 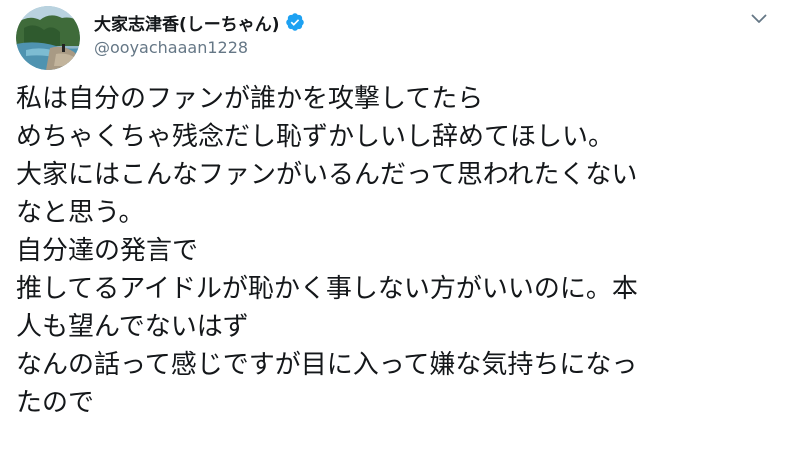 What do you see at coordinates (315, 137) in the screenshot?
I see `tweet-text-line: めちゃくちゃ残念だし恥ずかしいし辞めてほしい。` at bounding box center [315, 137].